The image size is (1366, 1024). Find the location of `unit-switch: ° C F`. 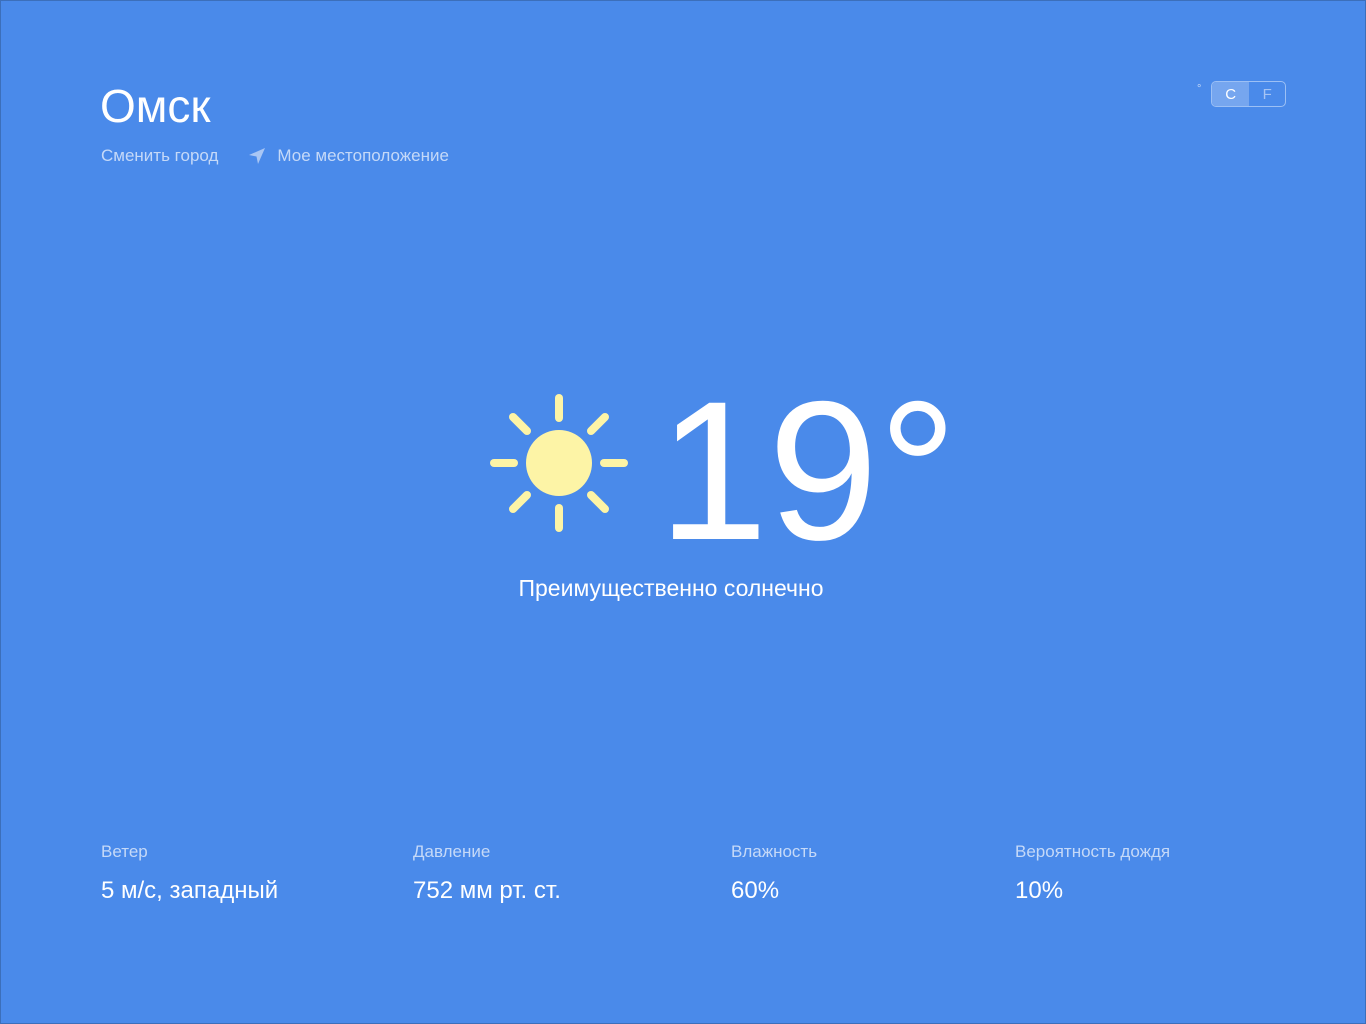

unit-switch: ° C F is located at coordinates (1242, 94).